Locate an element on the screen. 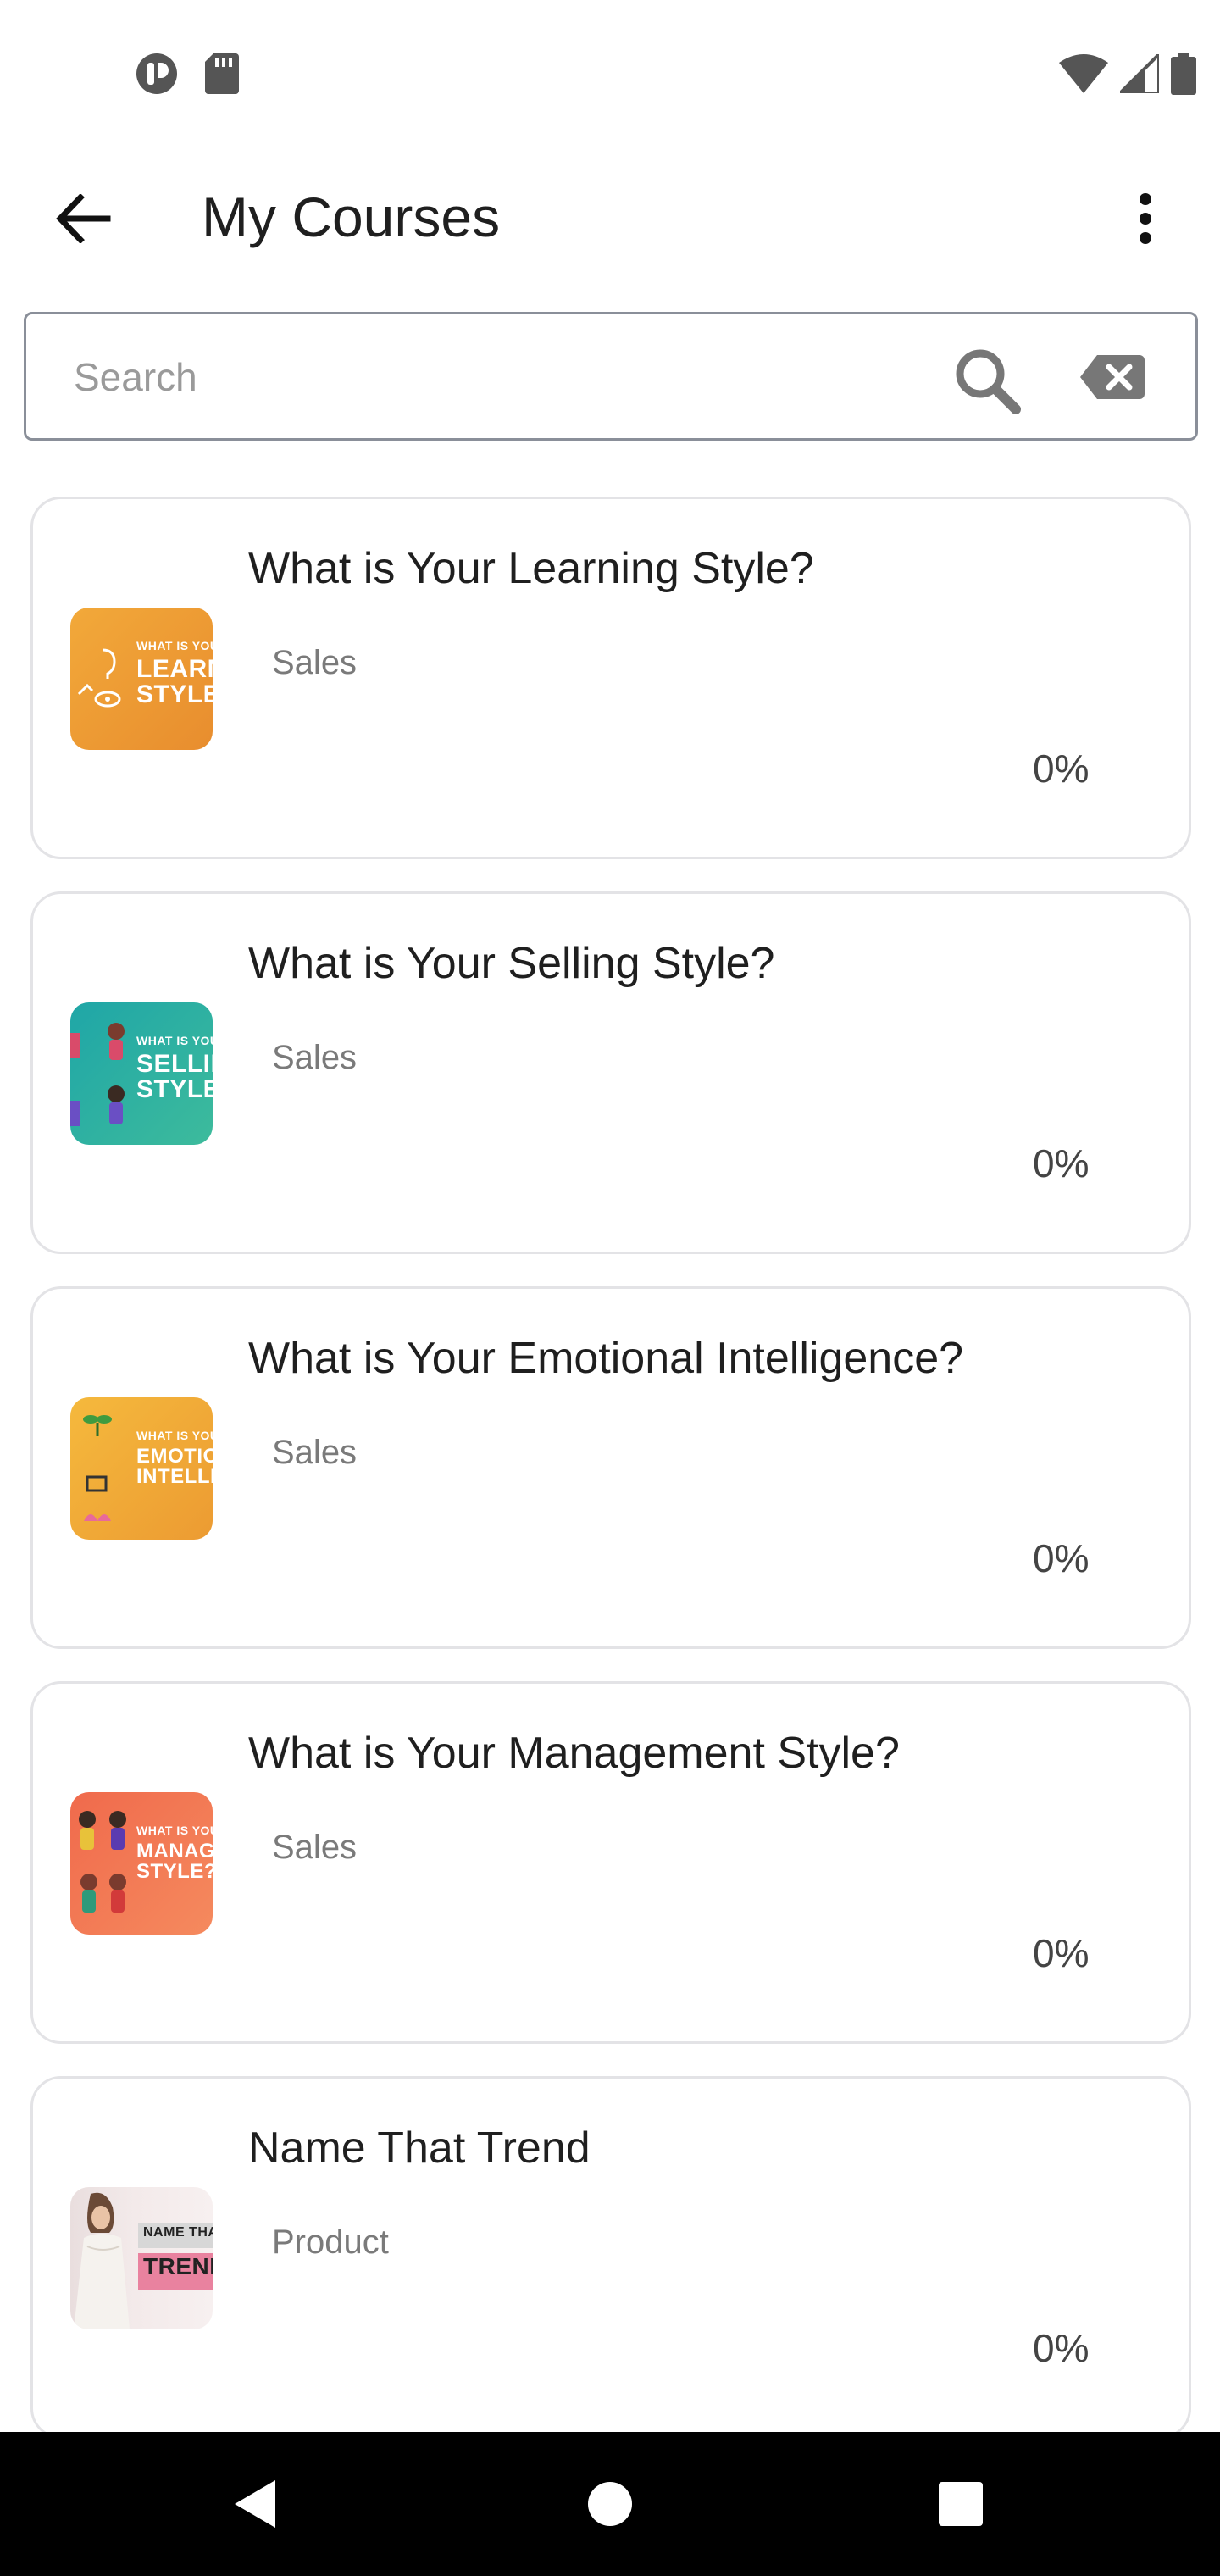 The image size is (1220, 2576). battery-icon is located at coordinates (1183, 74).